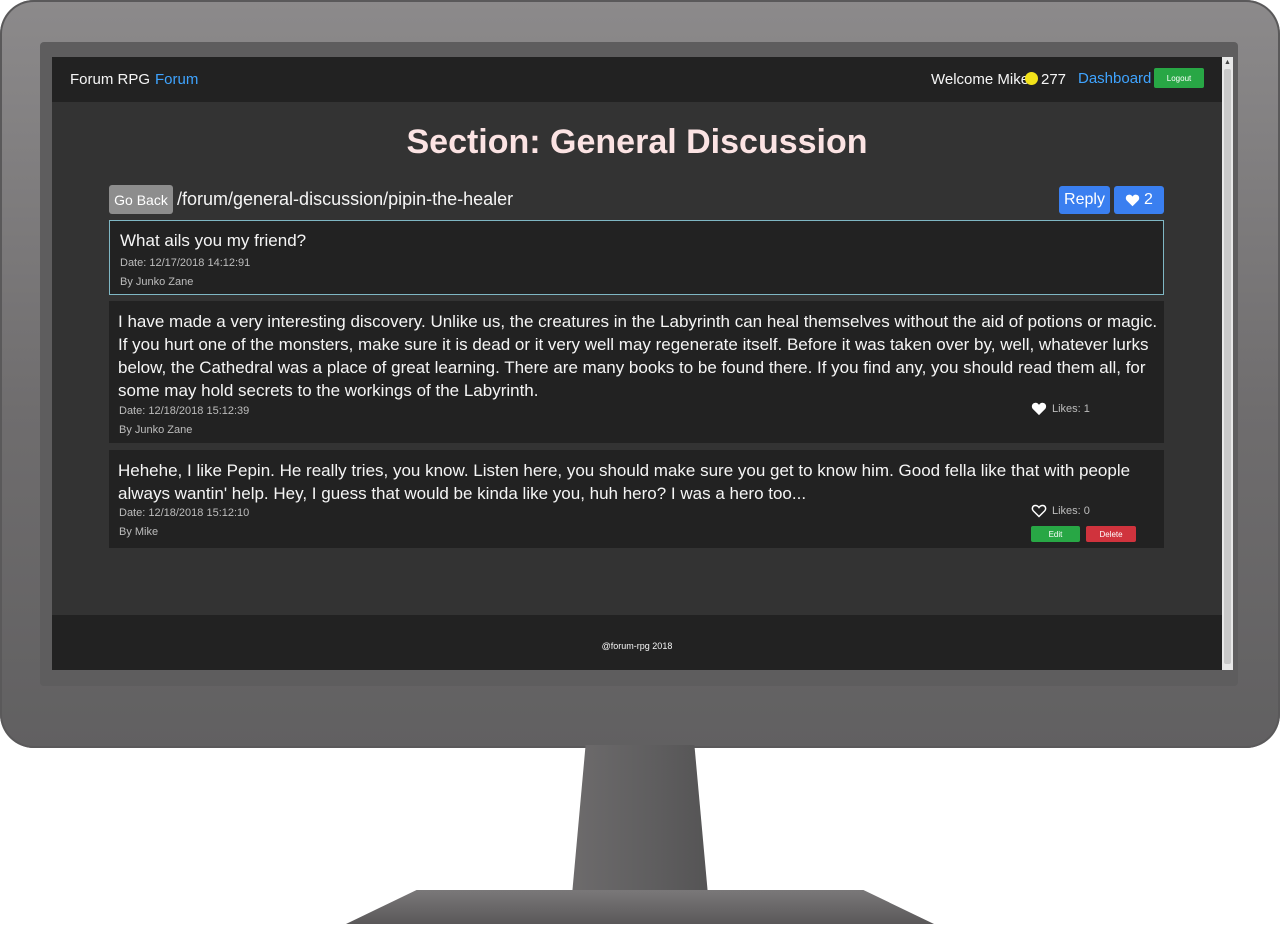  I want to click on monitor-stand-base, so click(640, 907).